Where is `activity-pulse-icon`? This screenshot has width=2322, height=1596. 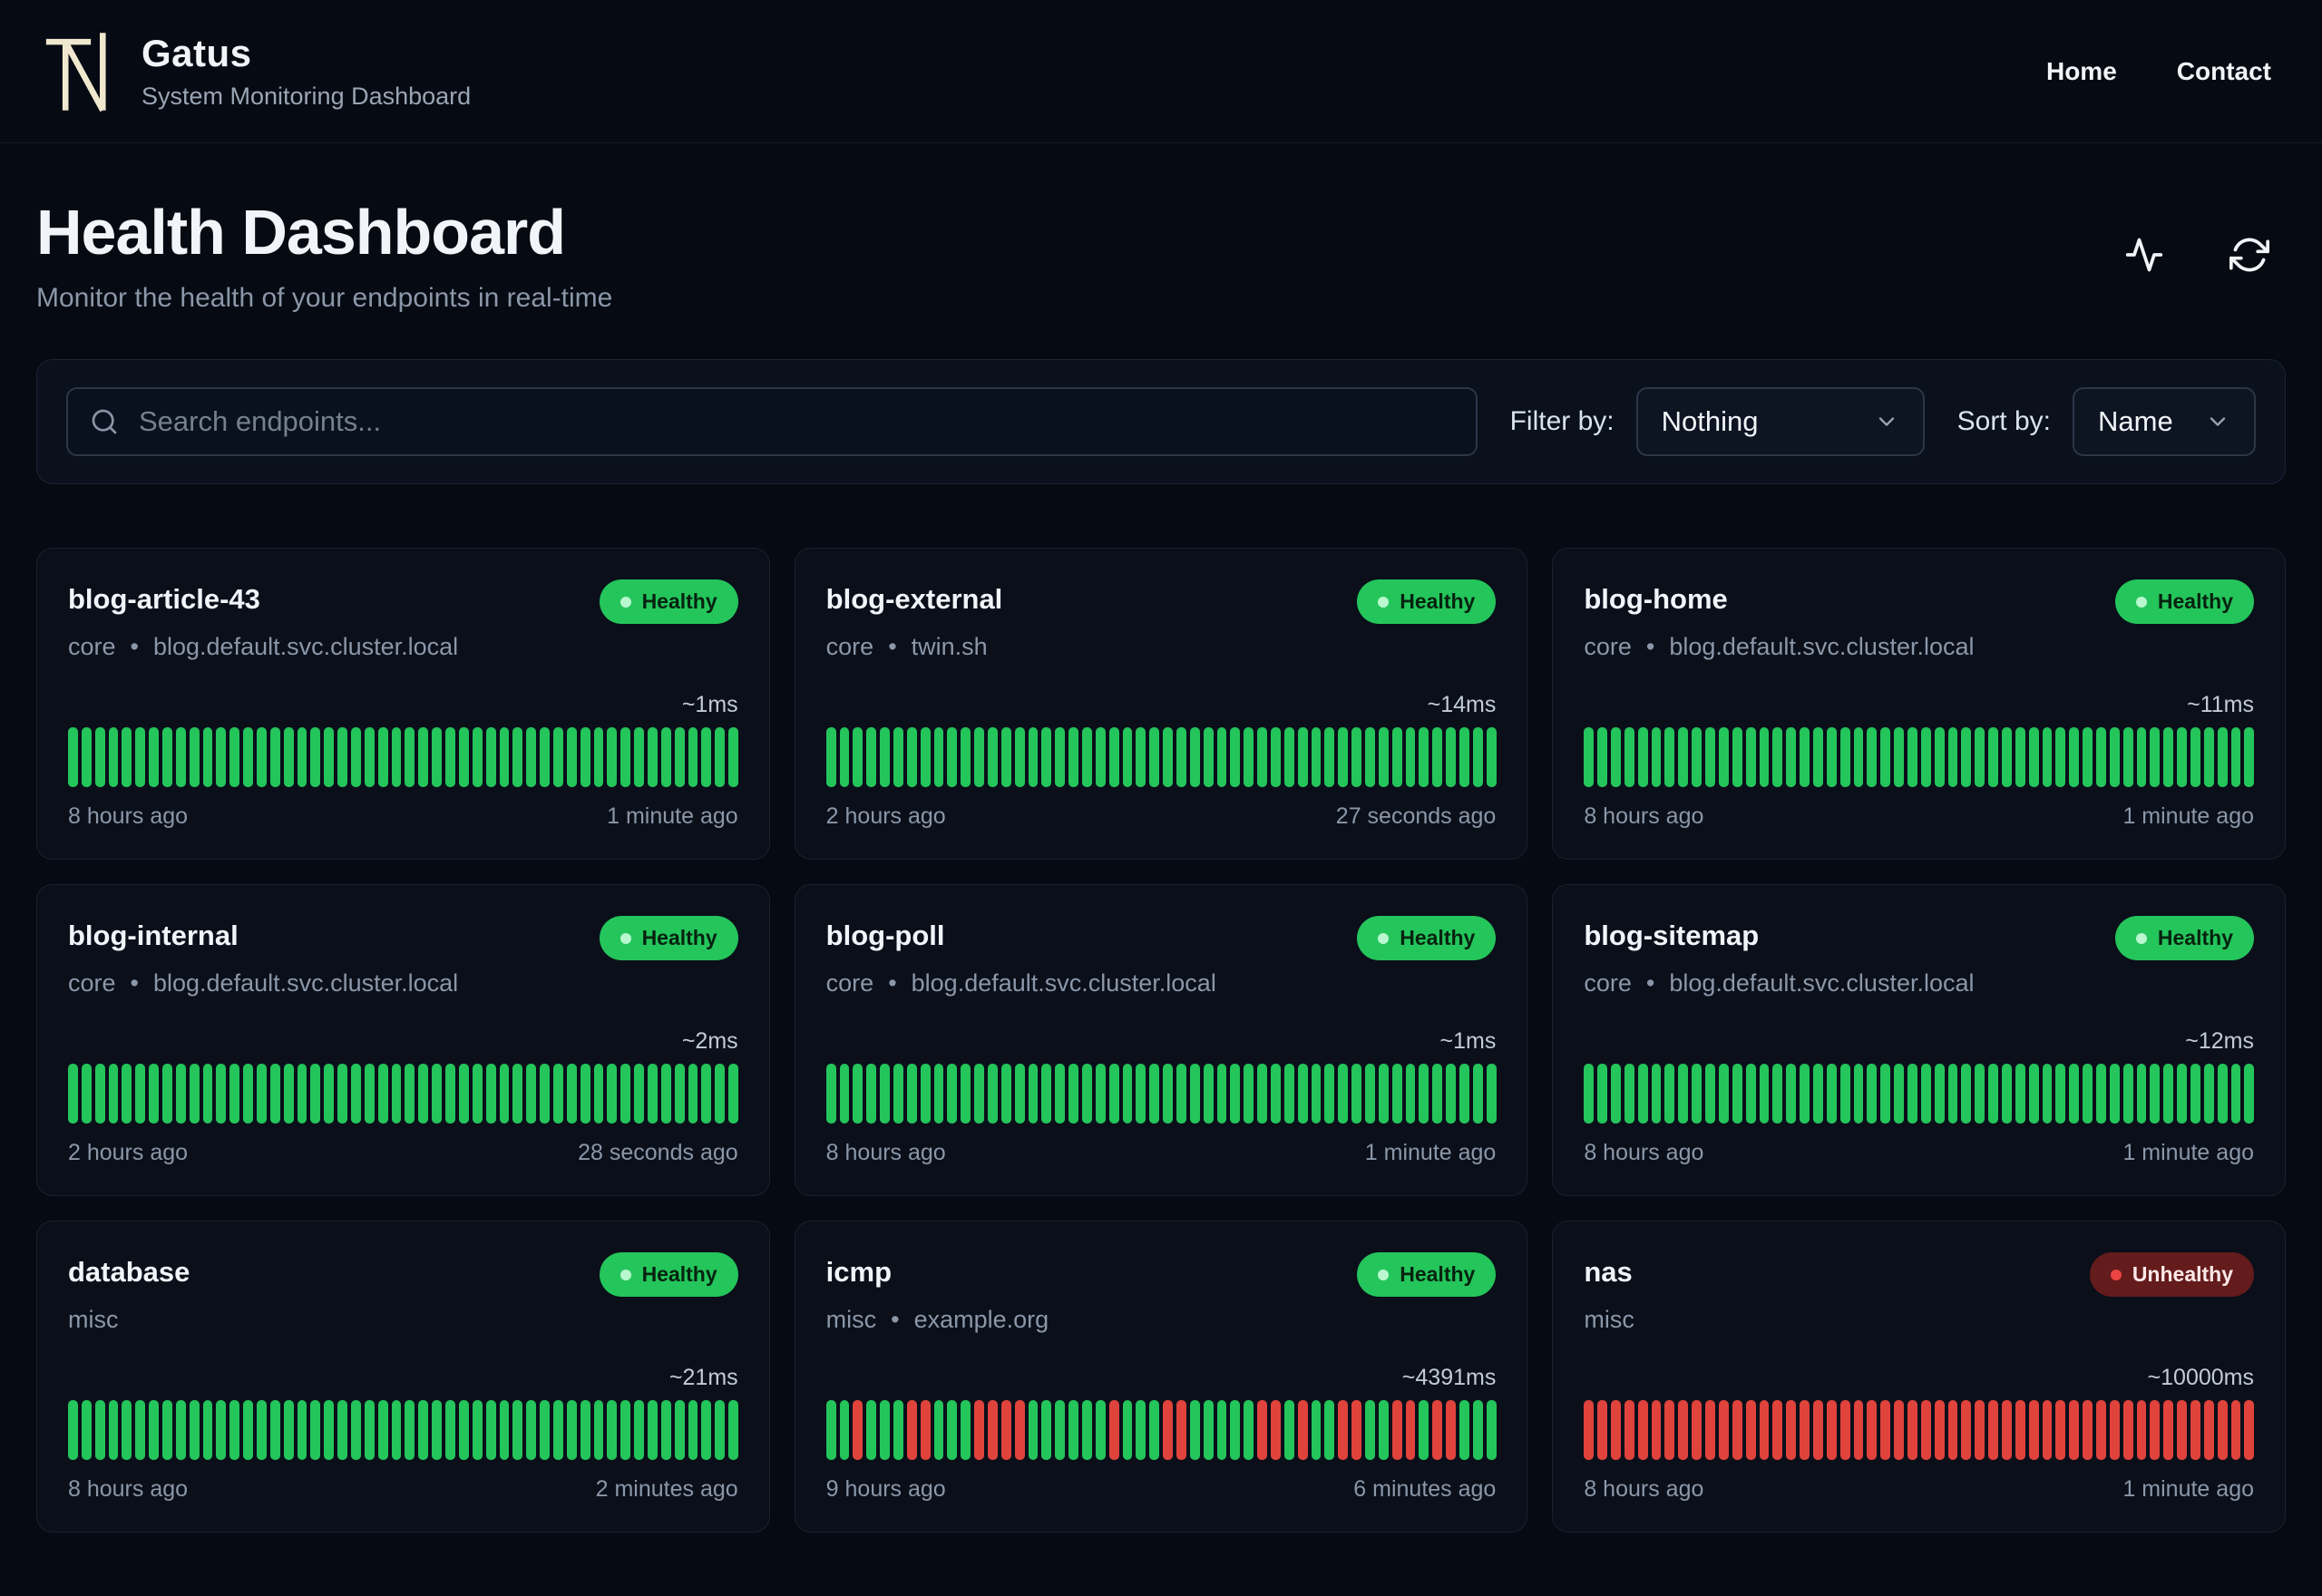 activity-pulse-icon is located at coordinates (2144, 255).